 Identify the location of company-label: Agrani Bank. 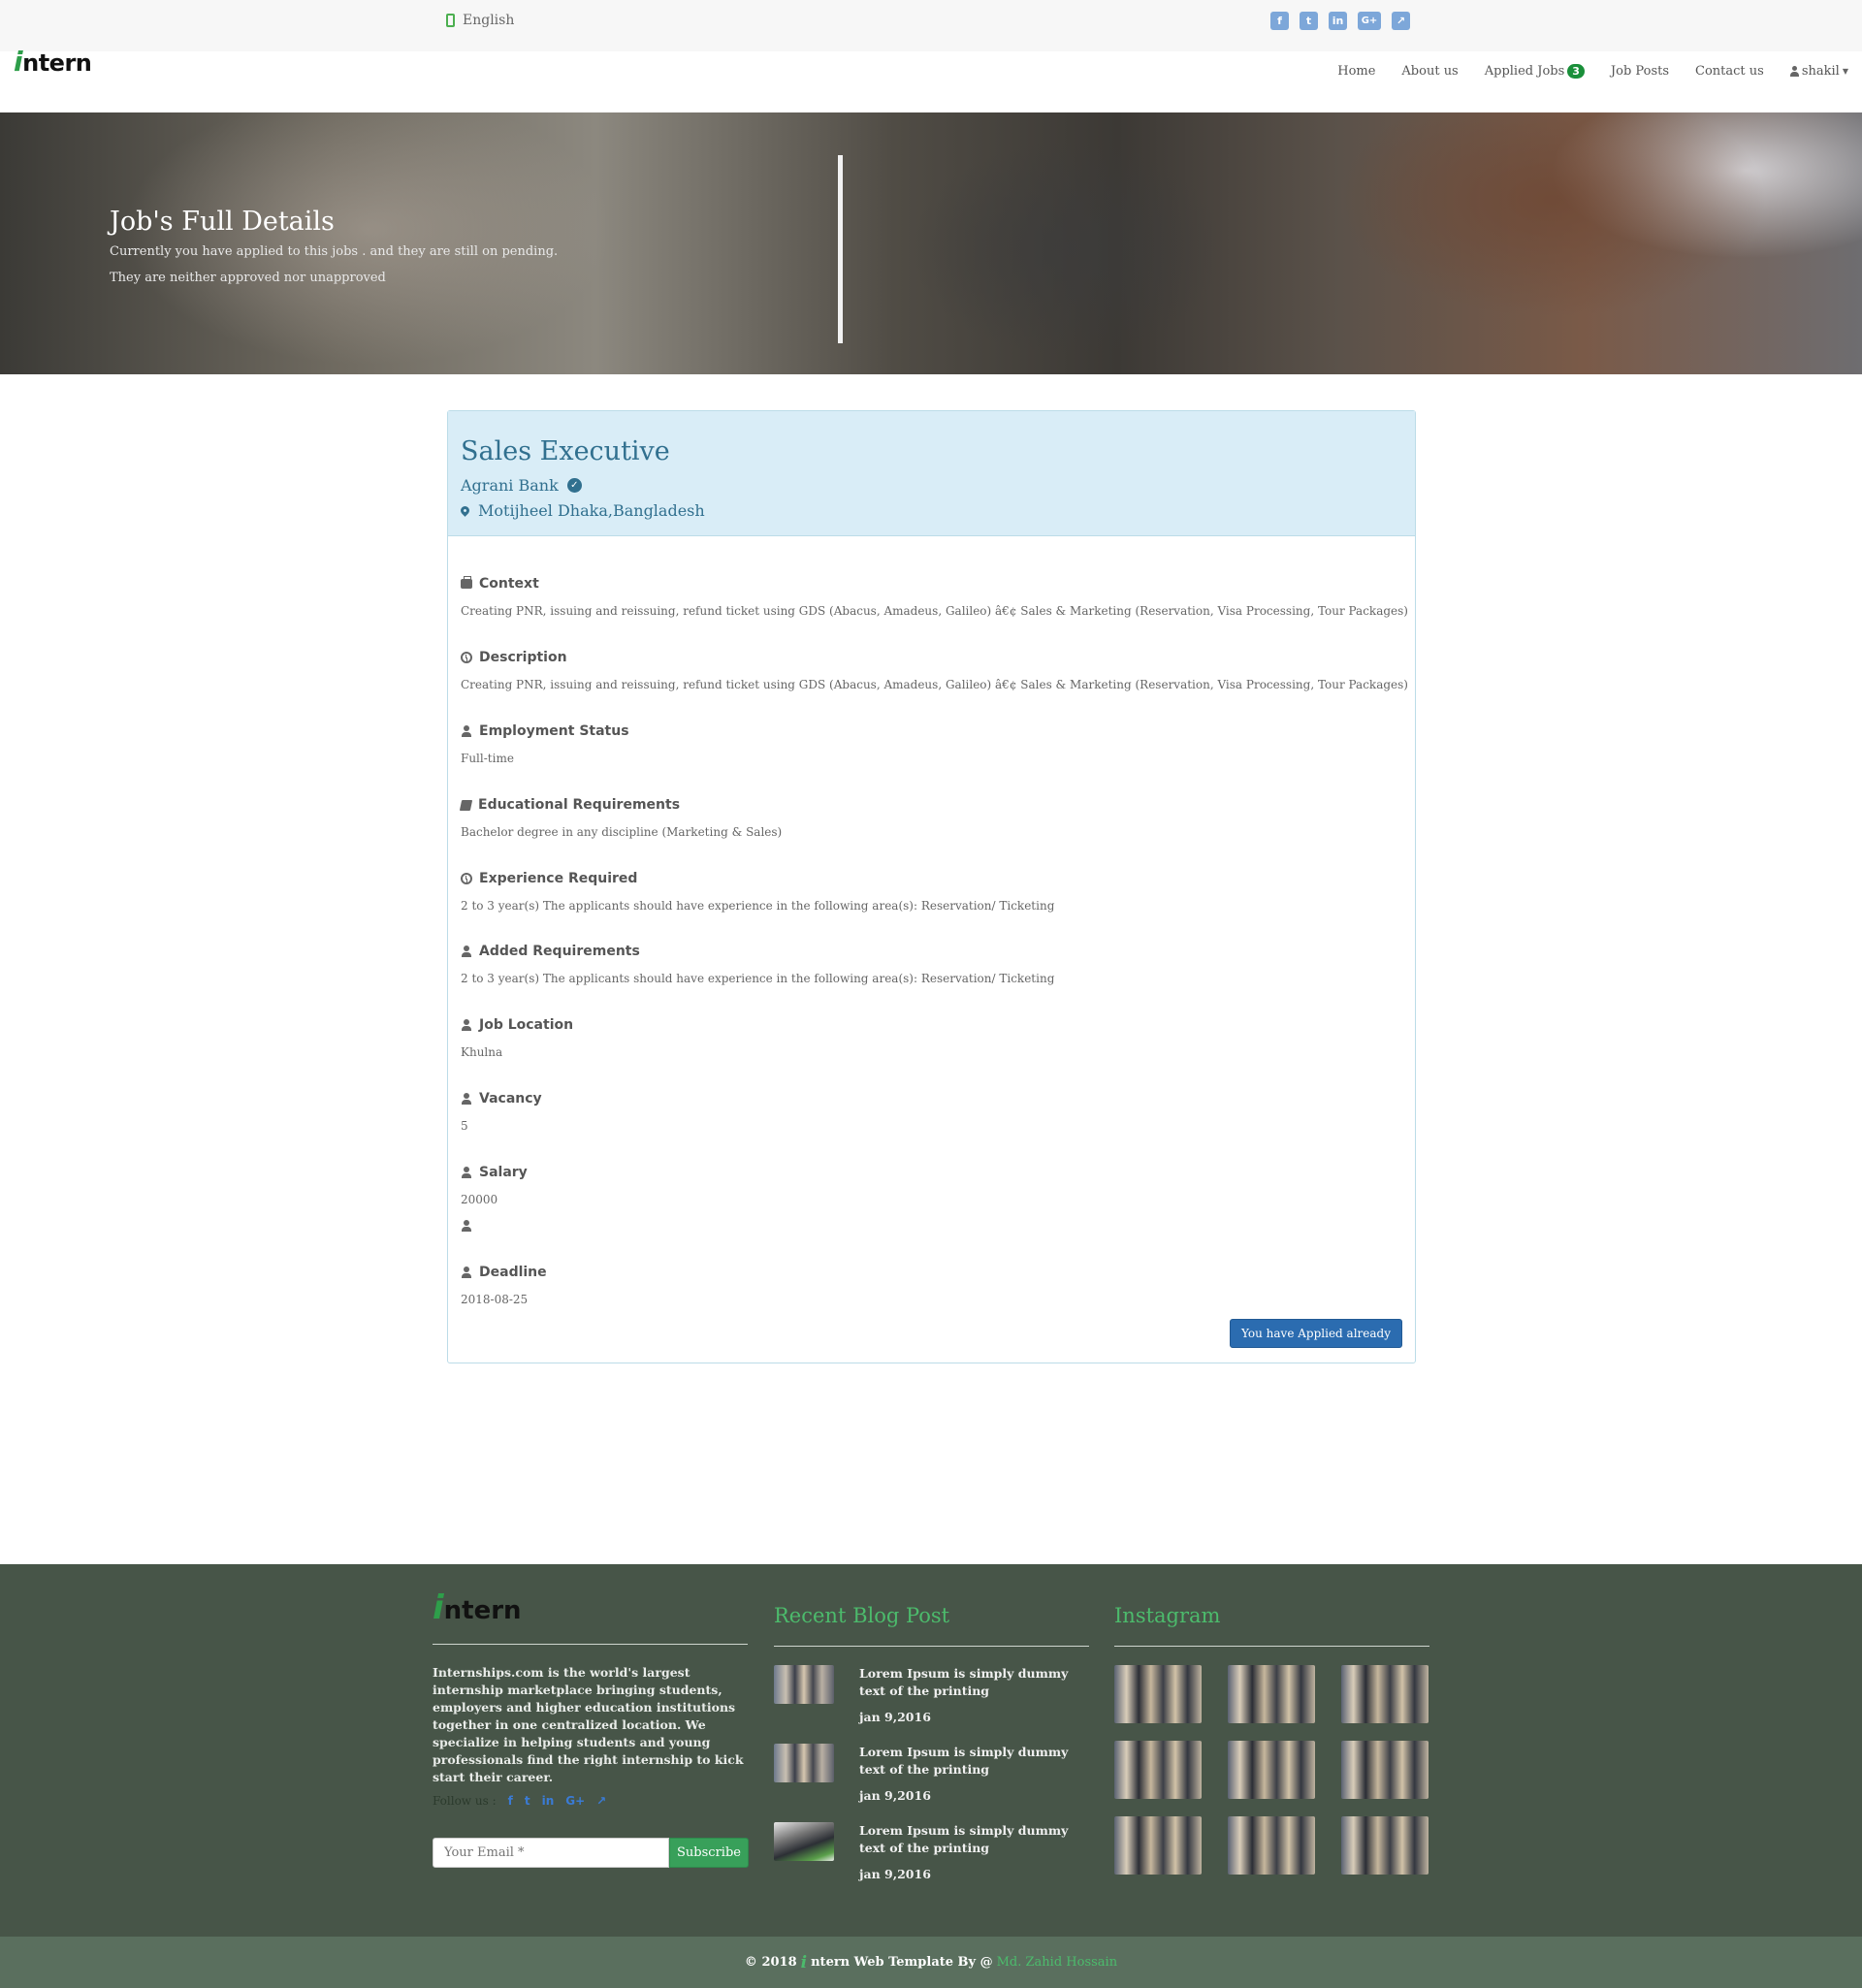
(510, 485).